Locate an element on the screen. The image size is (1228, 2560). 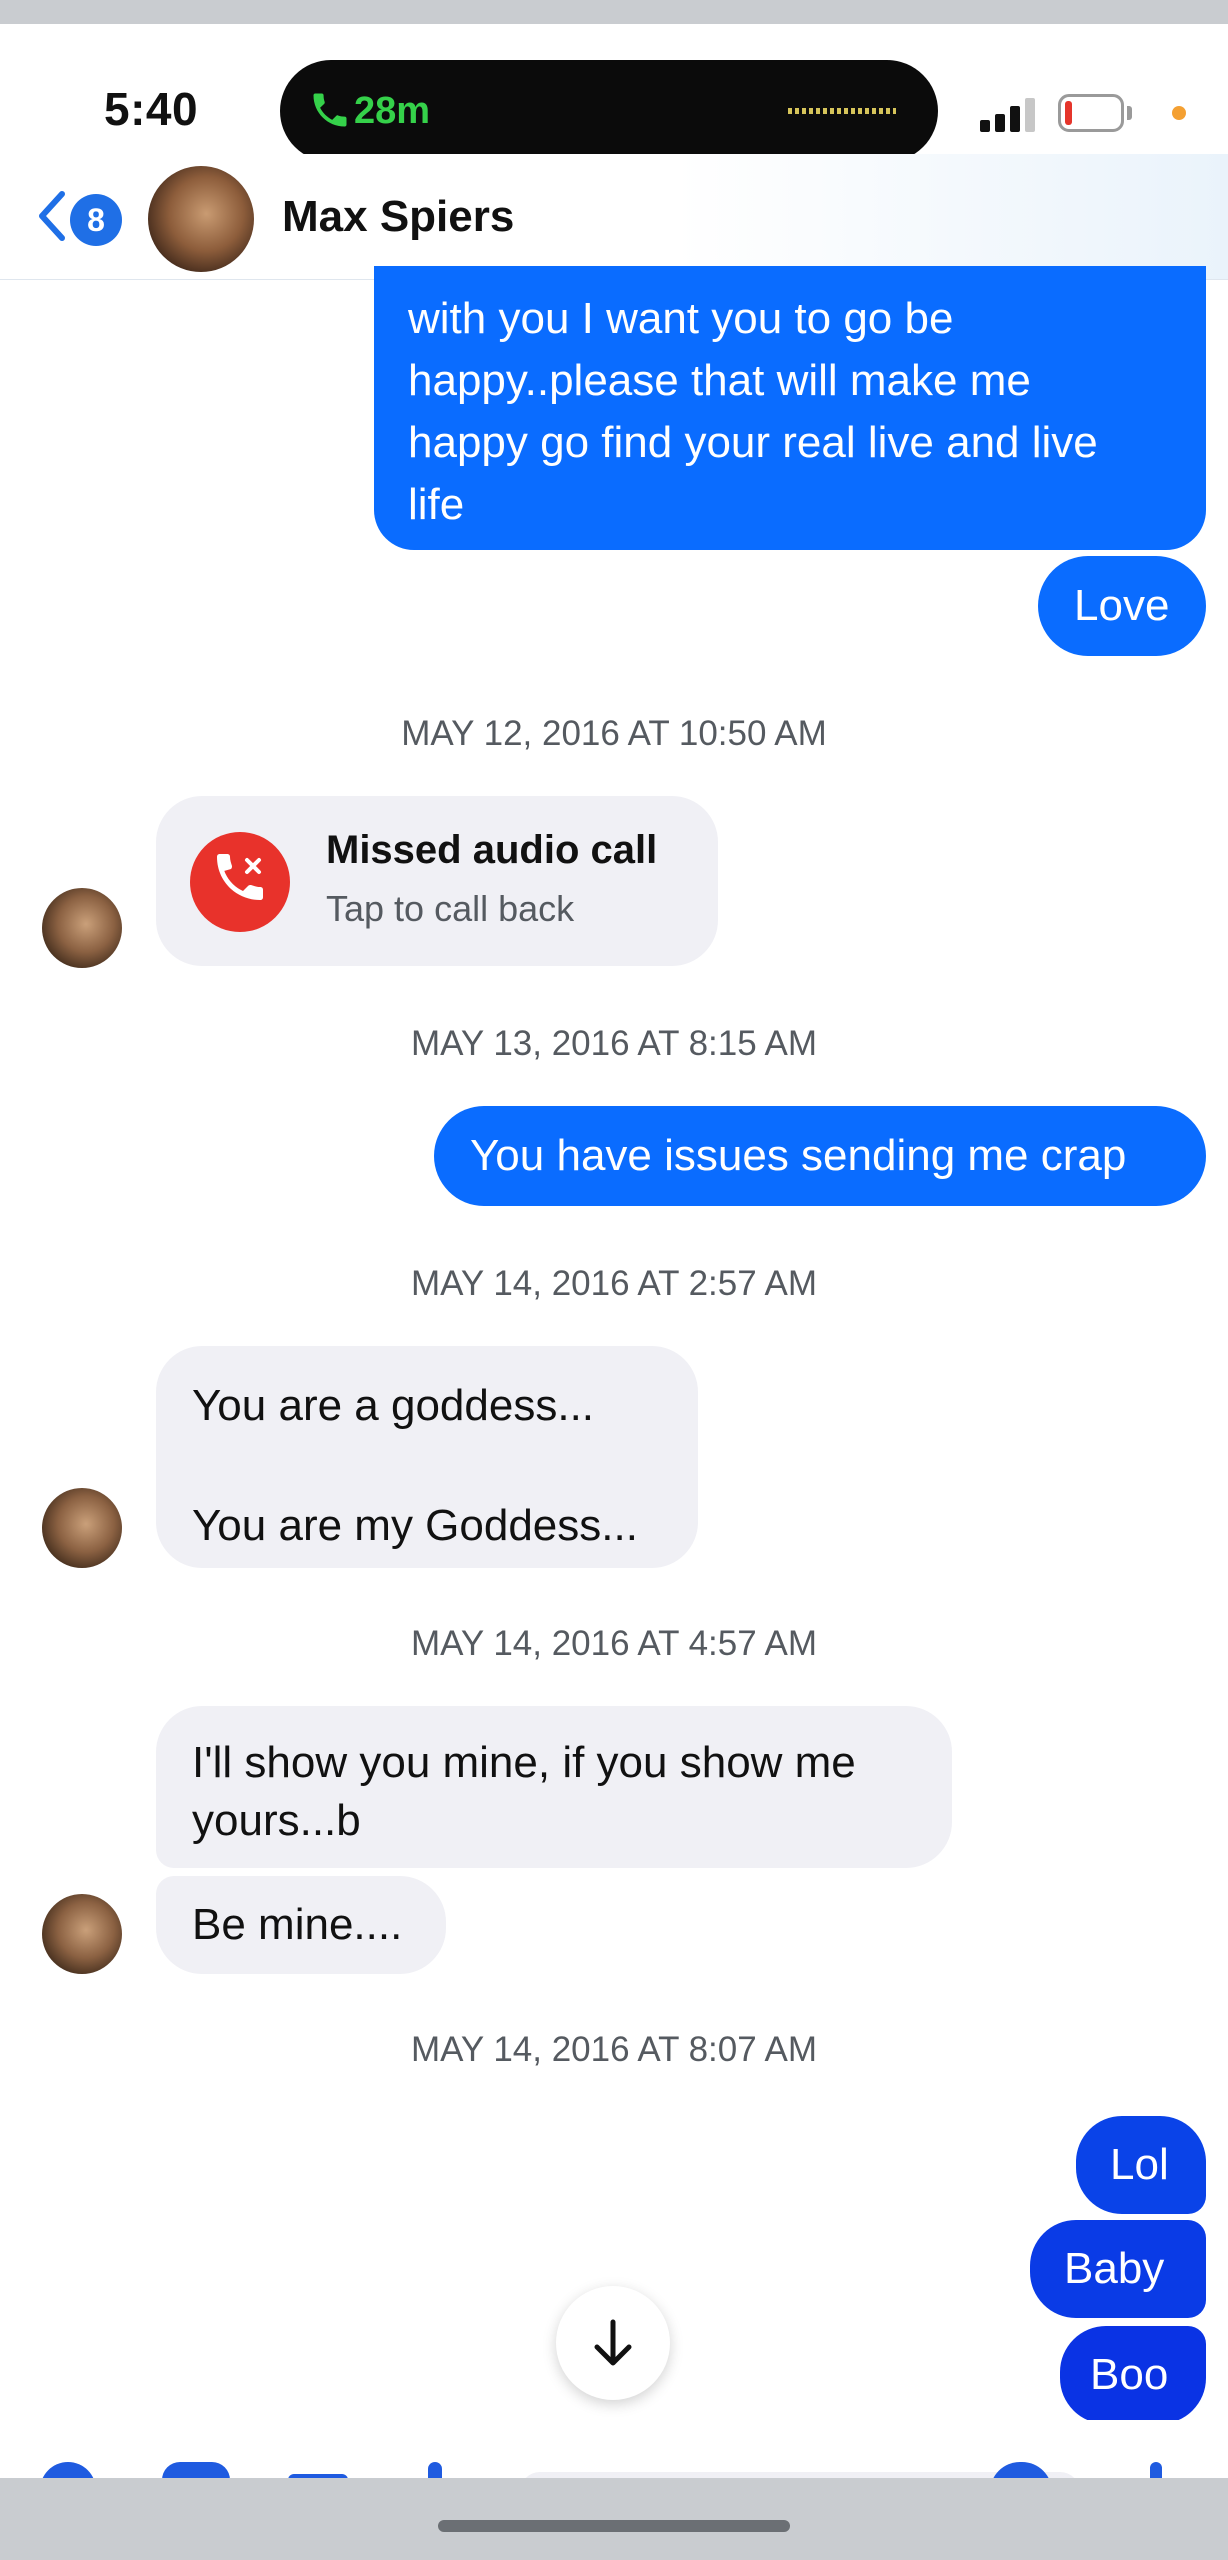
contact-name: Max Spiers is located at coordinates (398, 217).